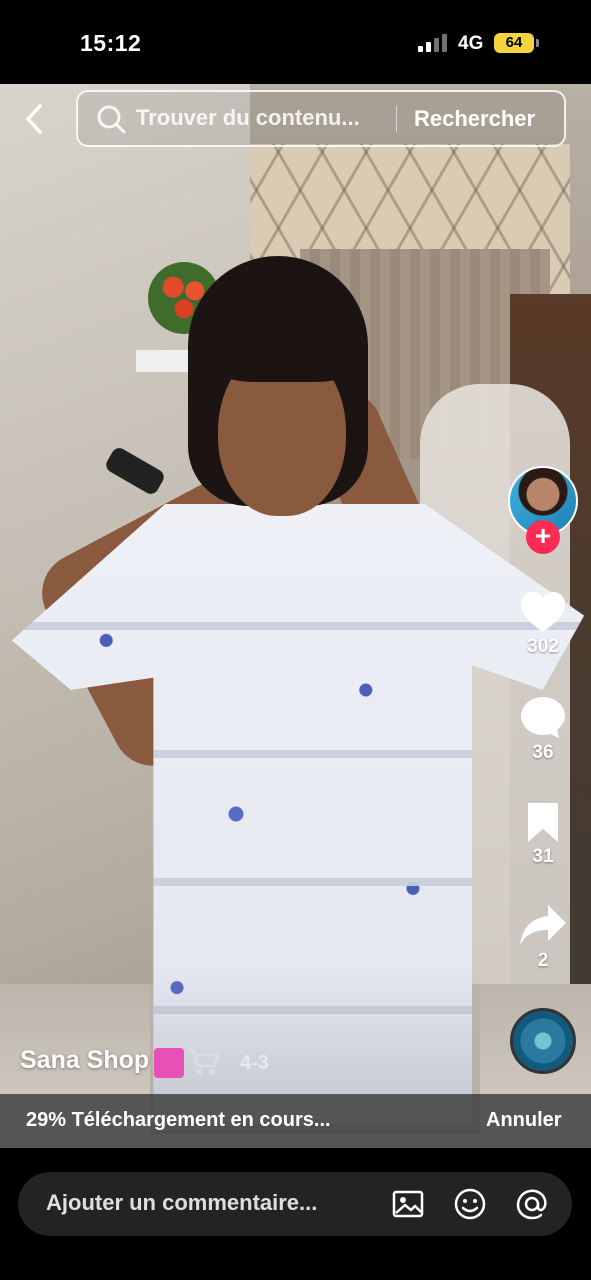  Describe the element at coordinates (470, 1204) in the screenshot. I see `emoji-icon` at that location.